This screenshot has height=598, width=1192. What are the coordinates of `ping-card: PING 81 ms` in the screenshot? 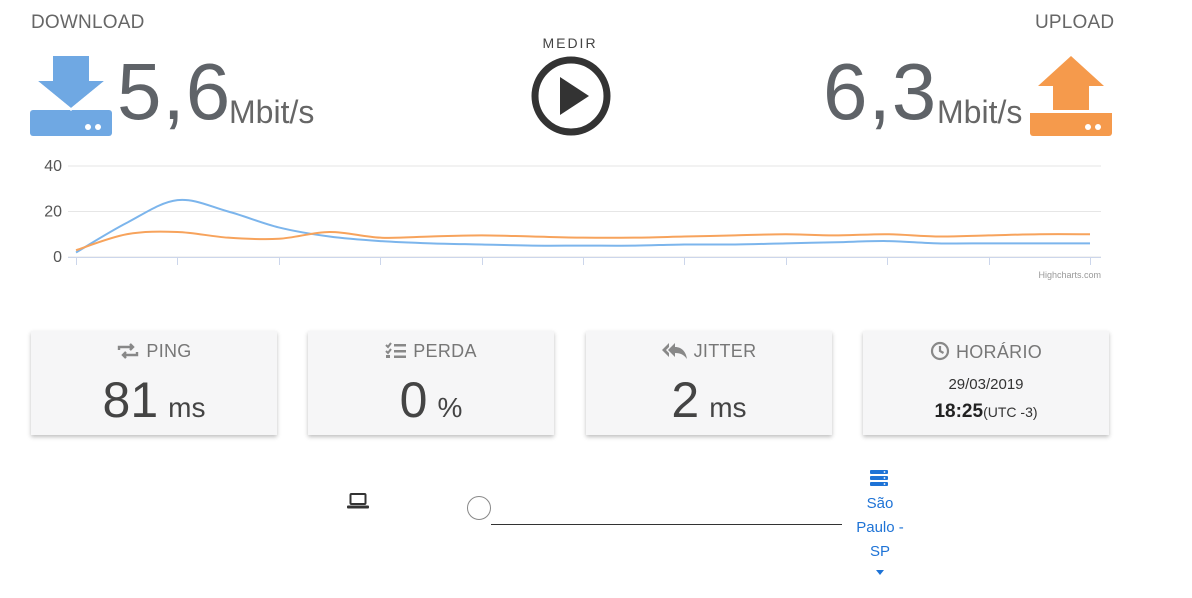 It's located at (154, 383).